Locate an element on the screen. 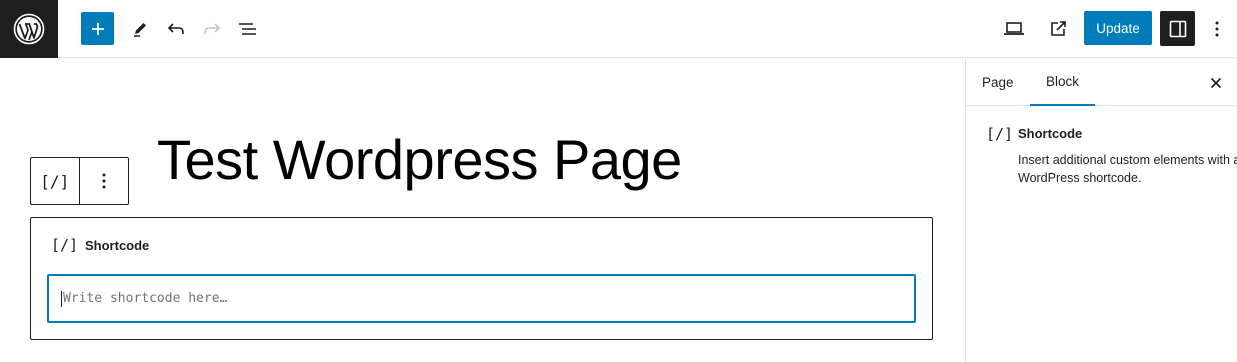 Image resolution: width=1237 pixels, height=362 pixels. block-toolbar: [/] is located at coordinates (79, 181).